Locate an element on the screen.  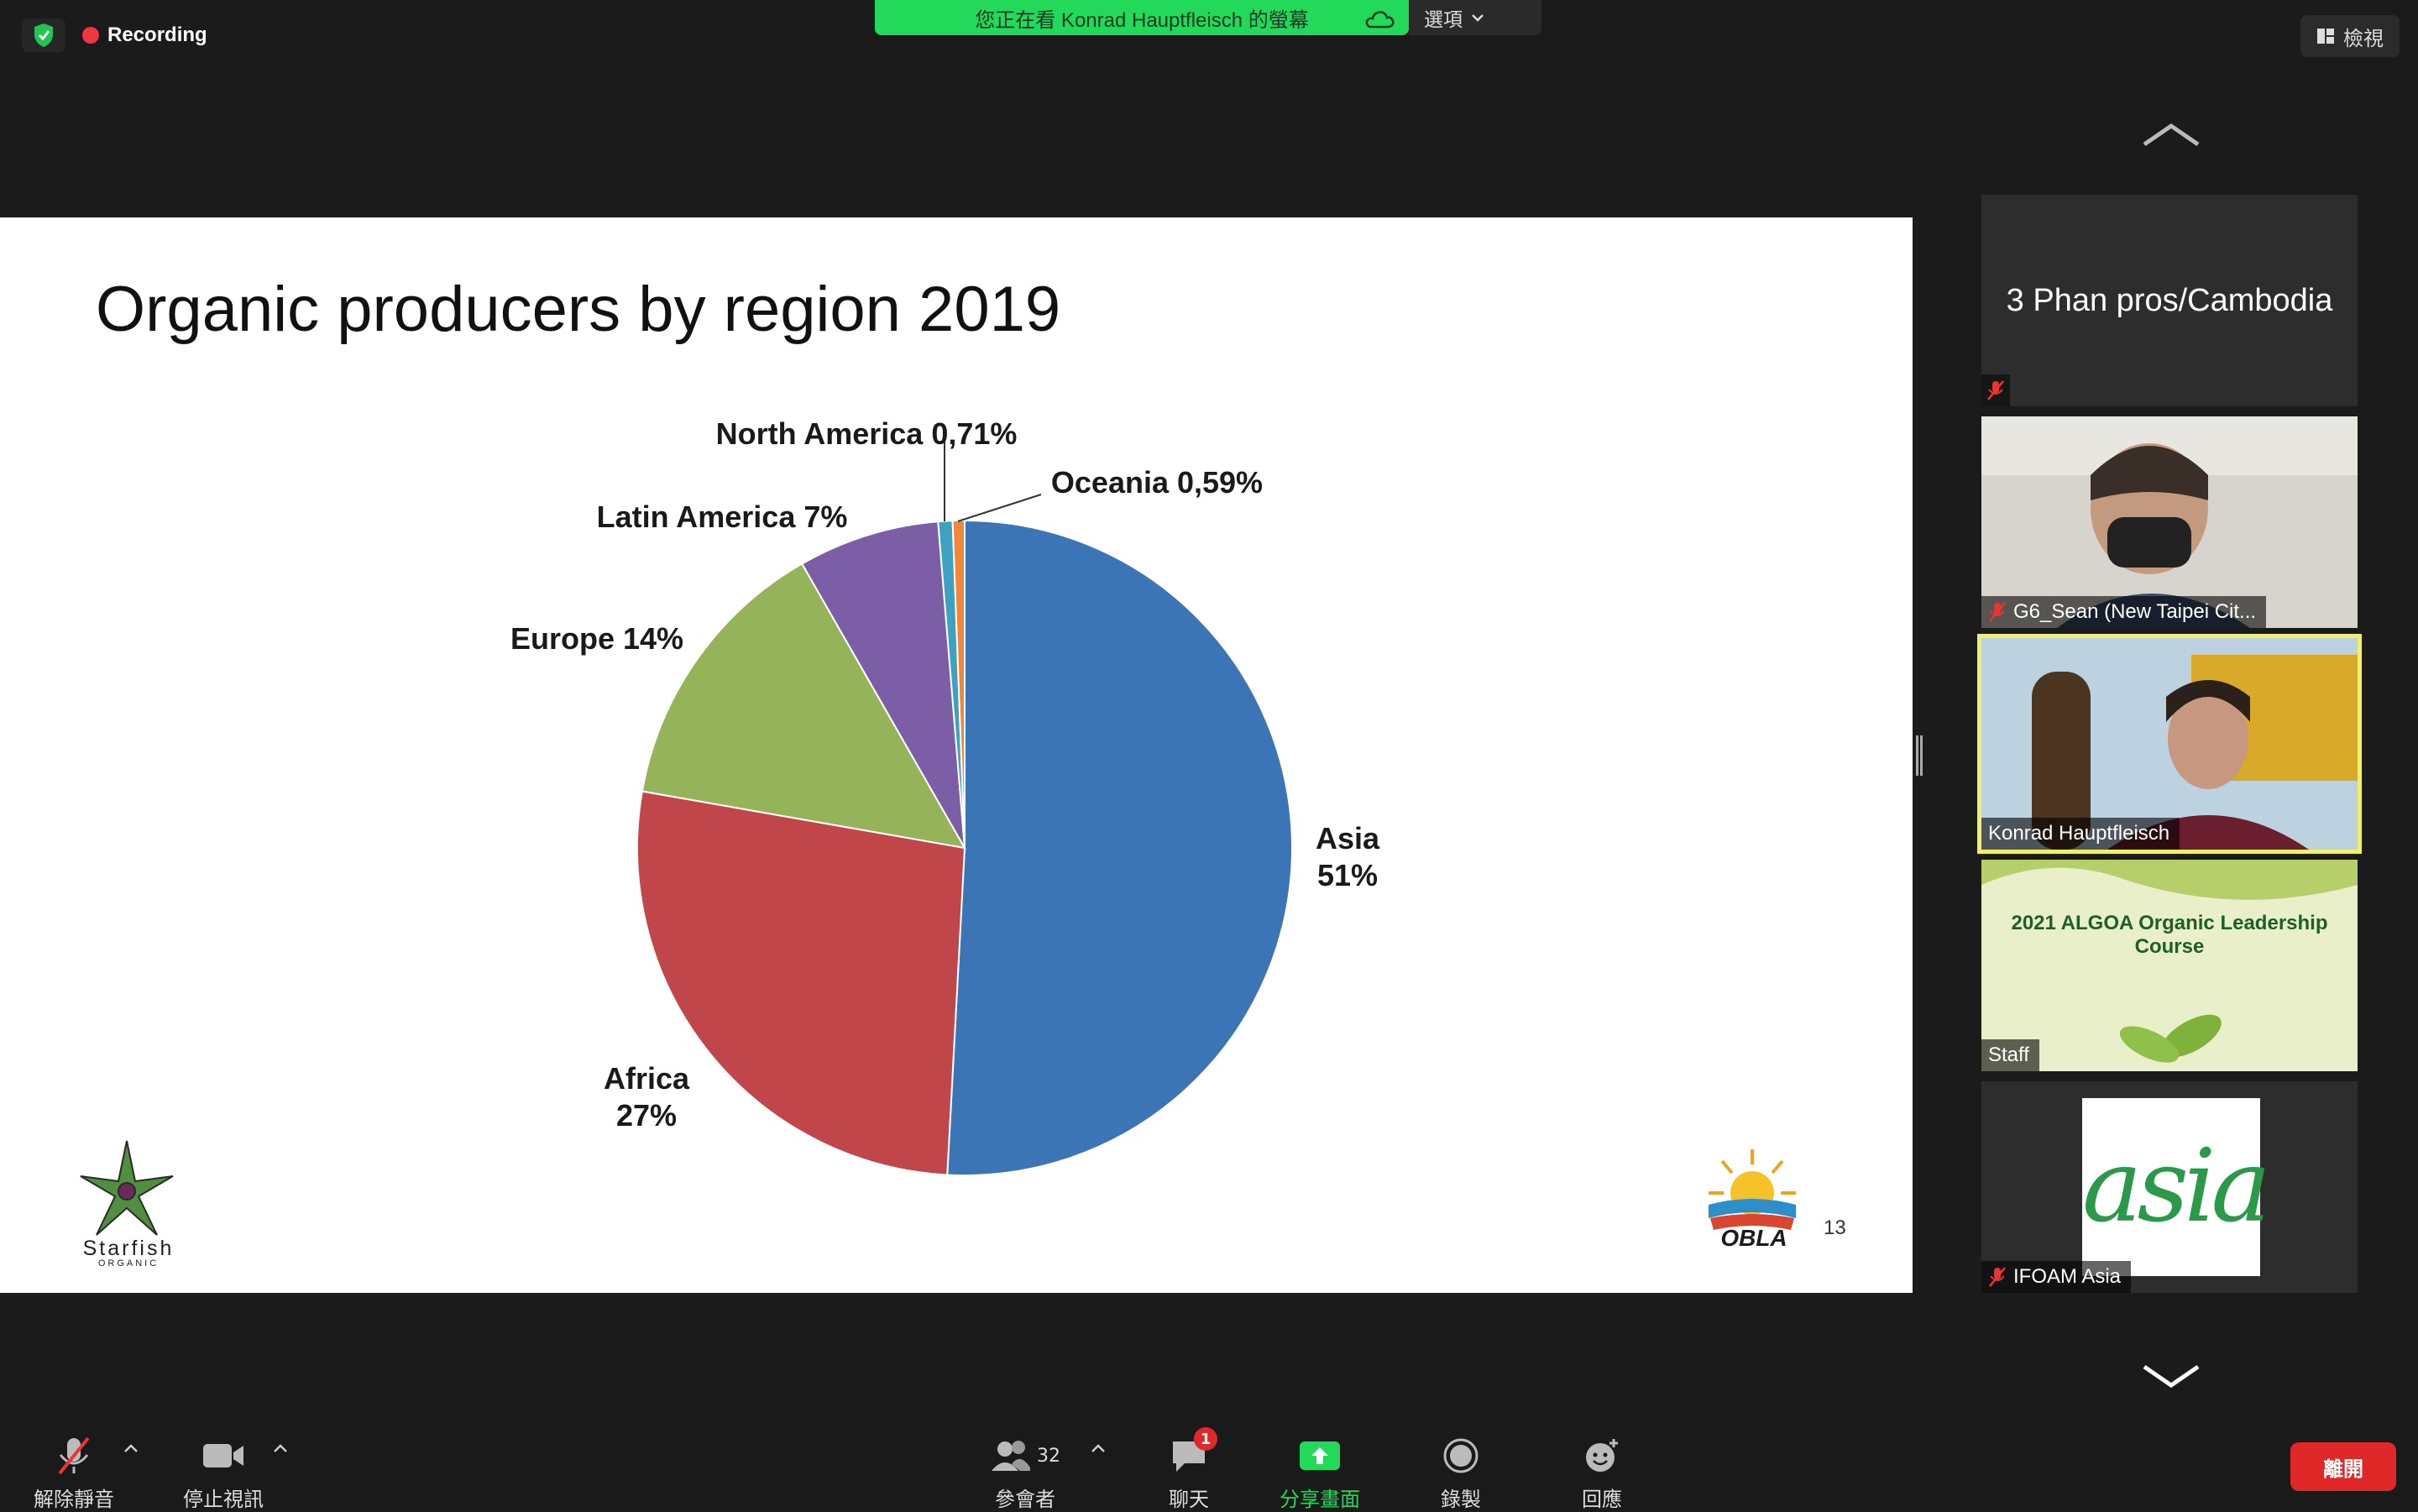
reactions-button: 回應 is located at coordinates (1601, 1472).